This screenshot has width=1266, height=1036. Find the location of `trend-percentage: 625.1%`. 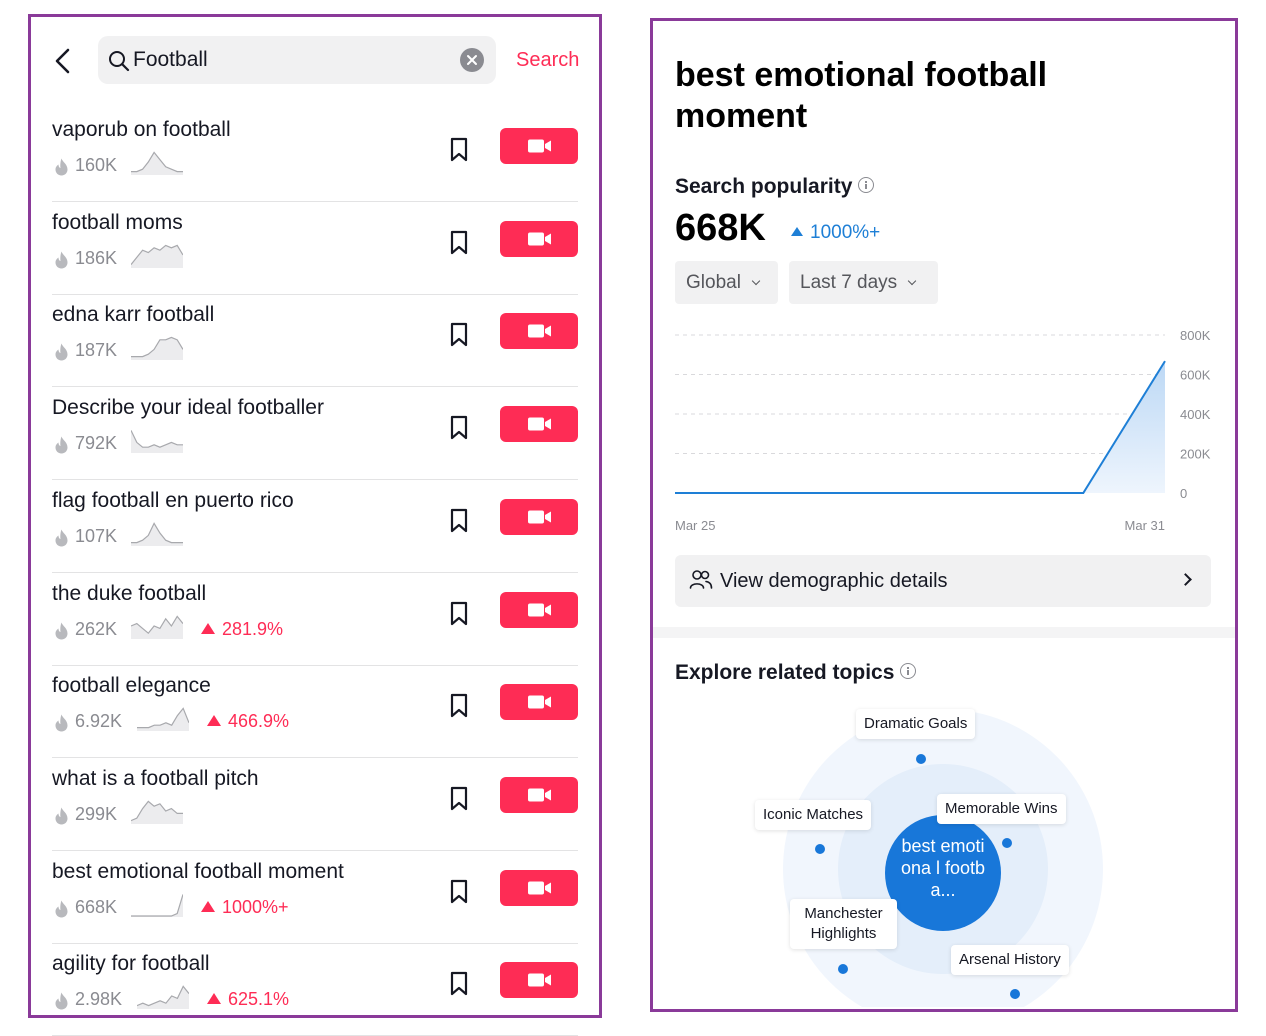

trend-percentage: 625.1% is located at coordinates (248, 999).